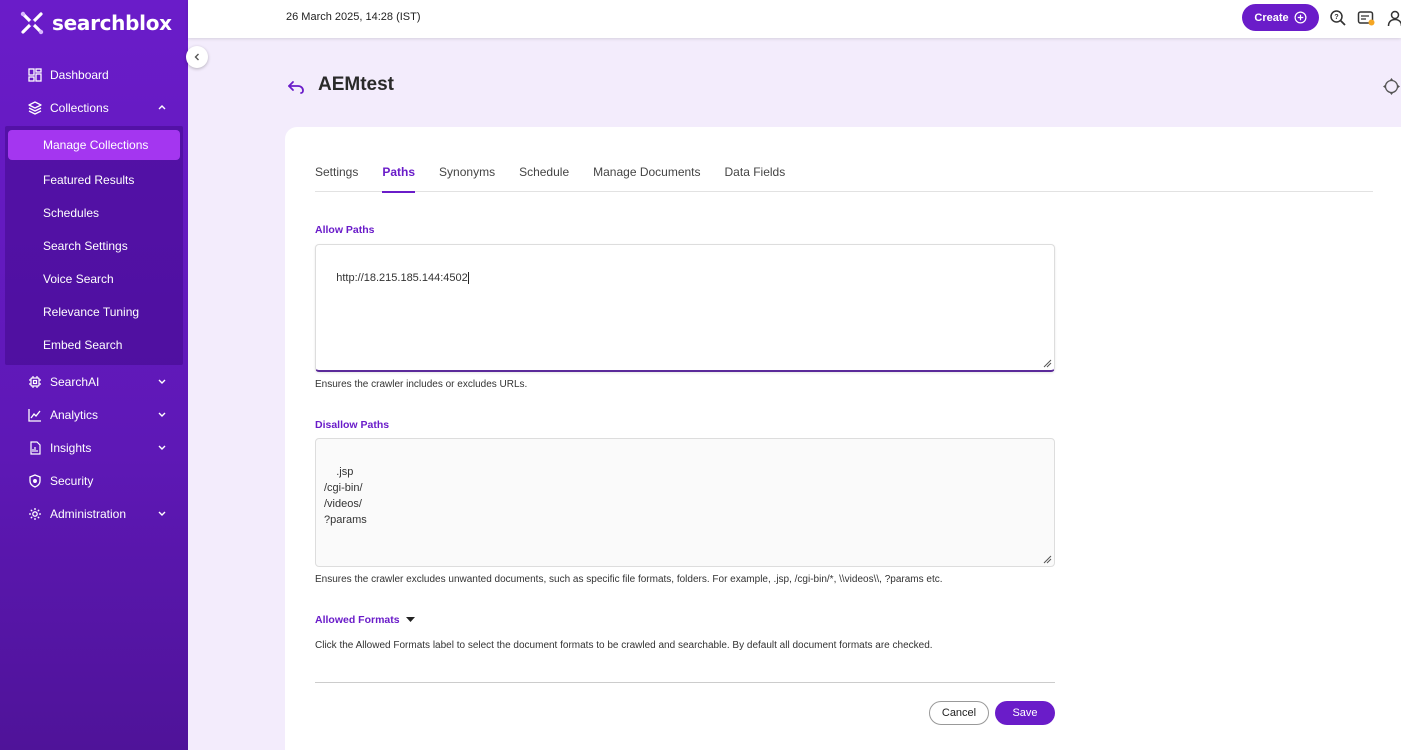  I want to click on datetime-display: 26 March 2025, 14:28 (IST), so click(353, 17).